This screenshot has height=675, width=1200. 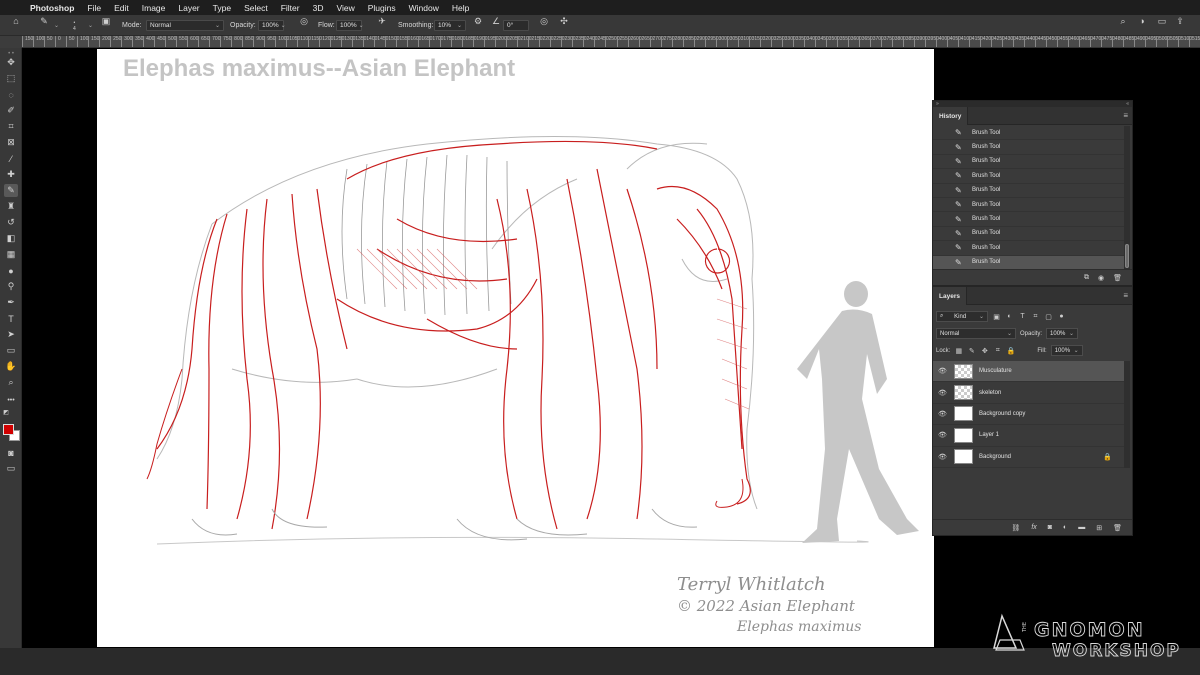 I want to click on brush-preset-icon: ✎, so click(x=44, y=21).